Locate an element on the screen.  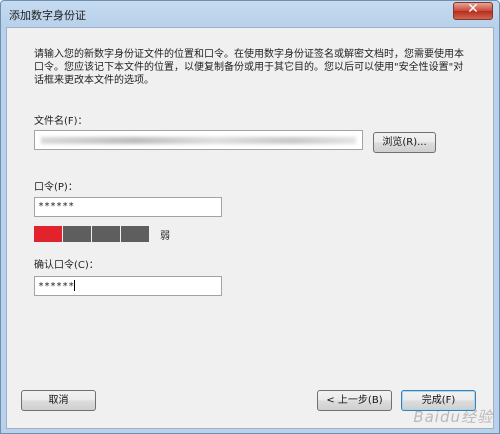
confirm-password-label: 确认口令(C)： is located at coordinates (66, 265).